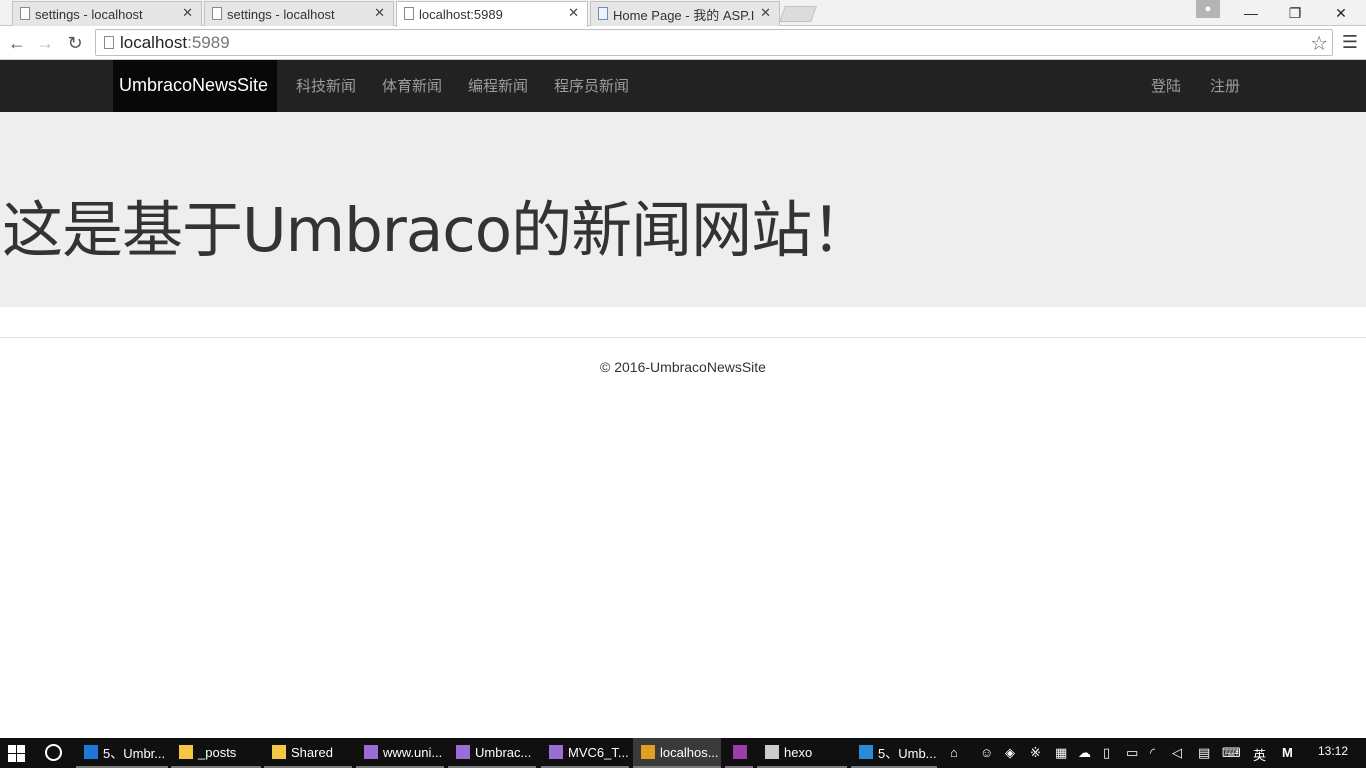 This screenshot has width=1366, height=768. What do you see at coordinates (986, 752) in the screenshot?
I see `tray-icon: ☺` at bounding box center [986, 752].